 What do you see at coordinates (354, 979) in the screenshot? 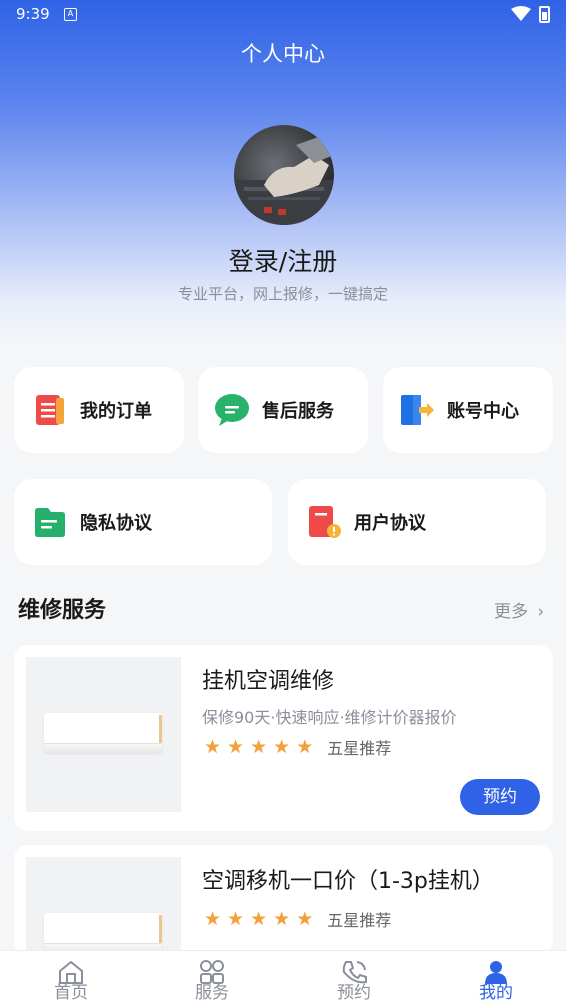
I see `tab-booking: 预约` at bounding box center [354, 979].